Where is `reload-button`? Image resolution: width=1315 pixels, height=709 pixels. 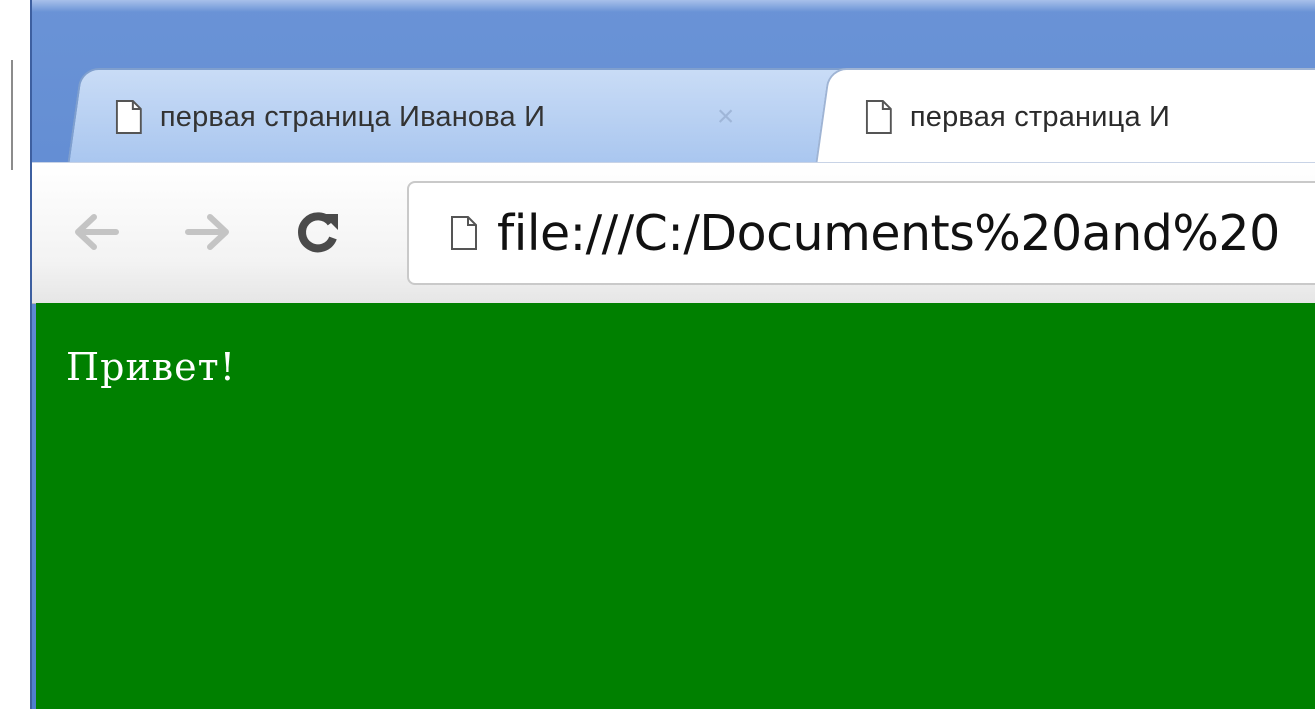 reload-button is located at coordinates (318, 234).